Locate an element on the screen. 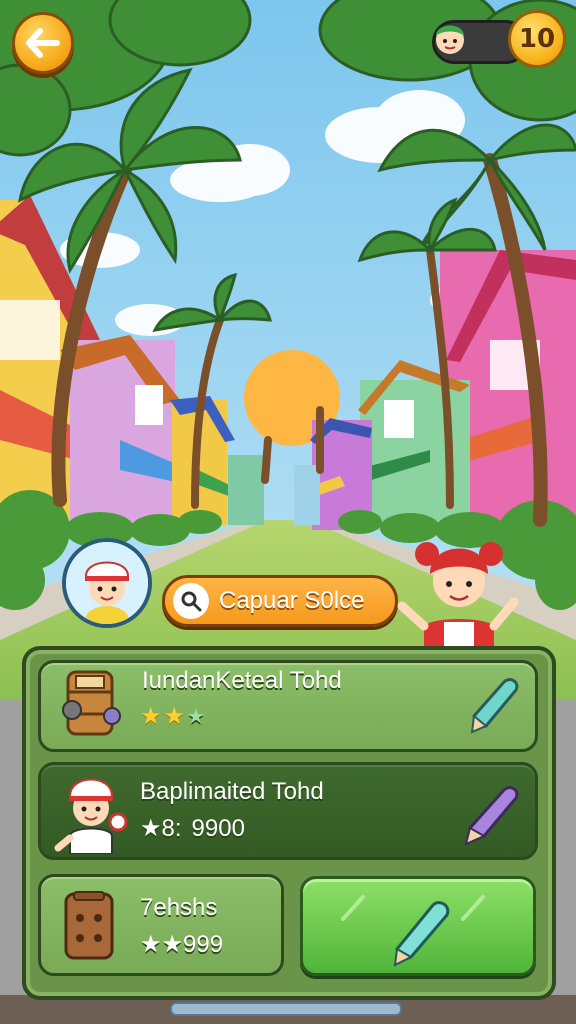 The height and width of the screenshot is (1024, 576). purple-crayon-icon is located at coordinates (492, 814).